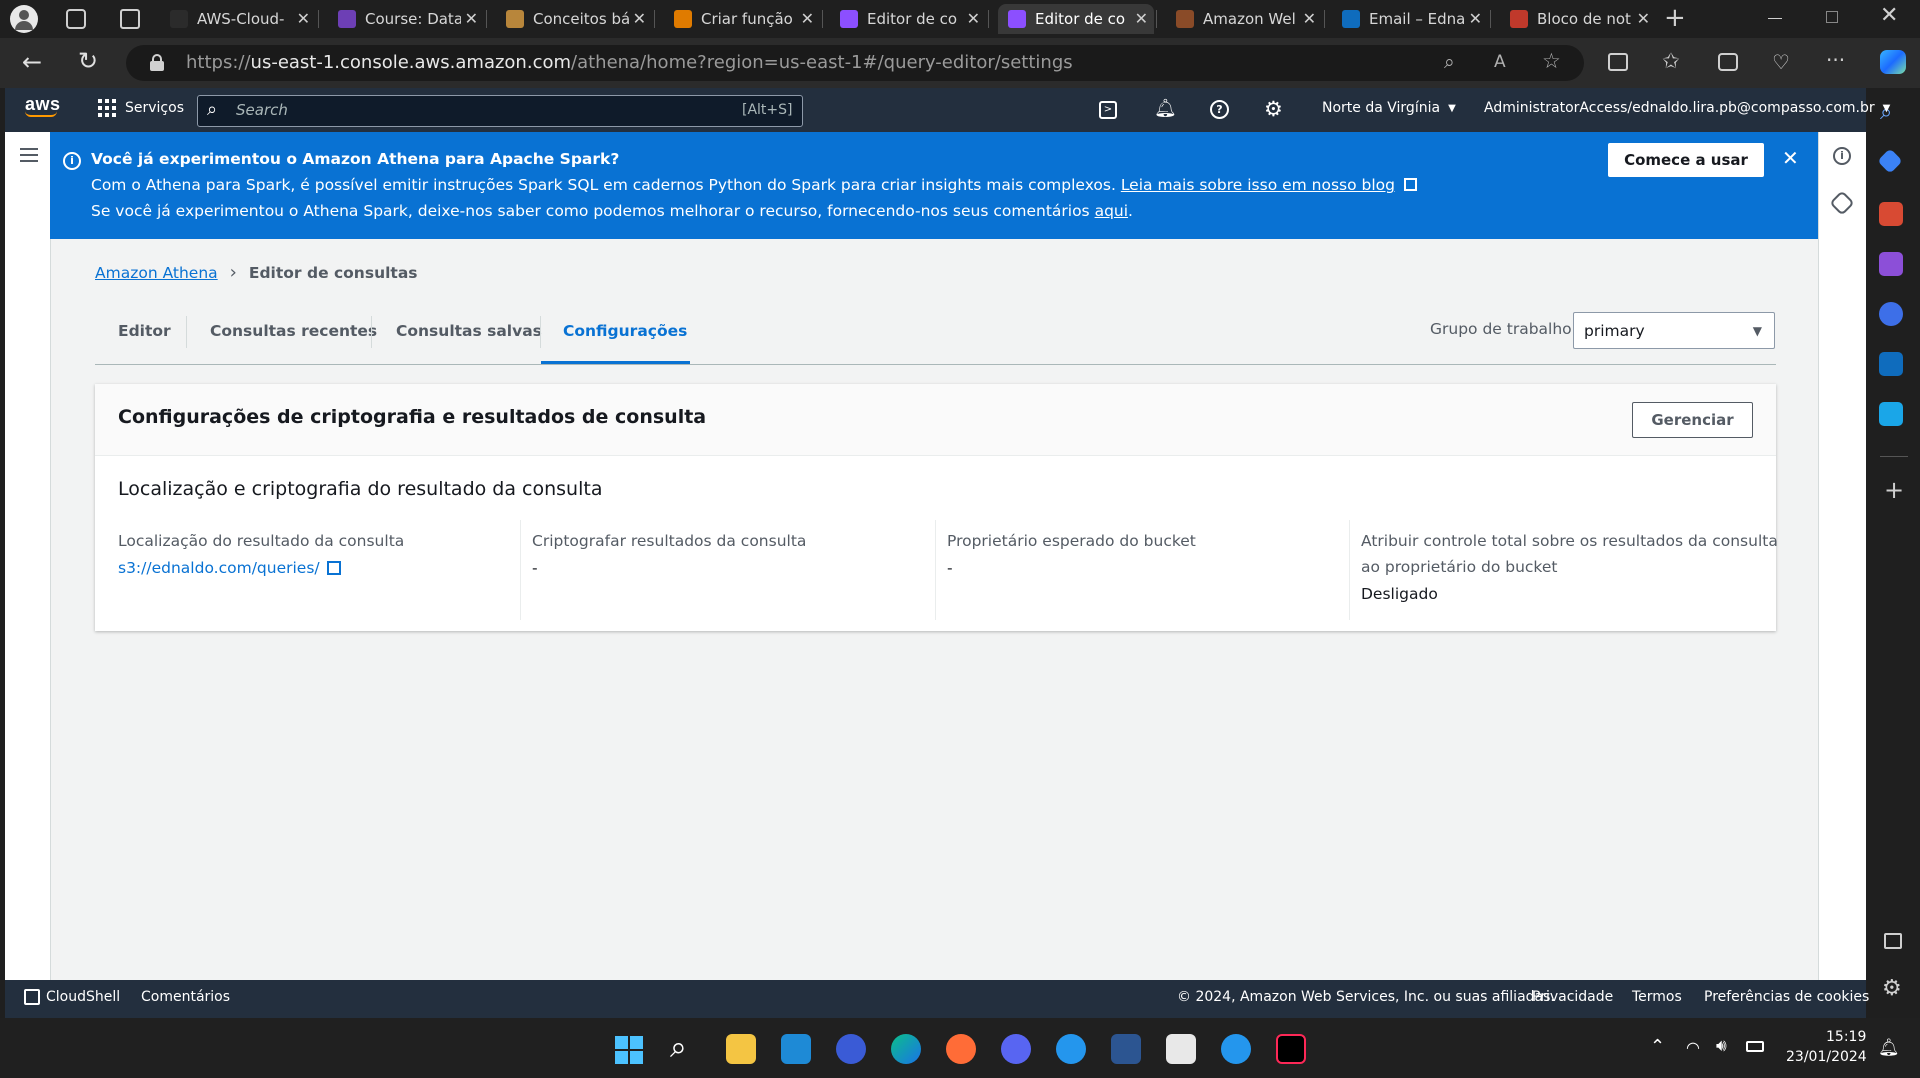 The height and width of the screenshot is (1078, 1920). Describe the element at coordinates (1786, 997) in the screenshot. I see `footer-cookies: Preferências de cookies` at that location.